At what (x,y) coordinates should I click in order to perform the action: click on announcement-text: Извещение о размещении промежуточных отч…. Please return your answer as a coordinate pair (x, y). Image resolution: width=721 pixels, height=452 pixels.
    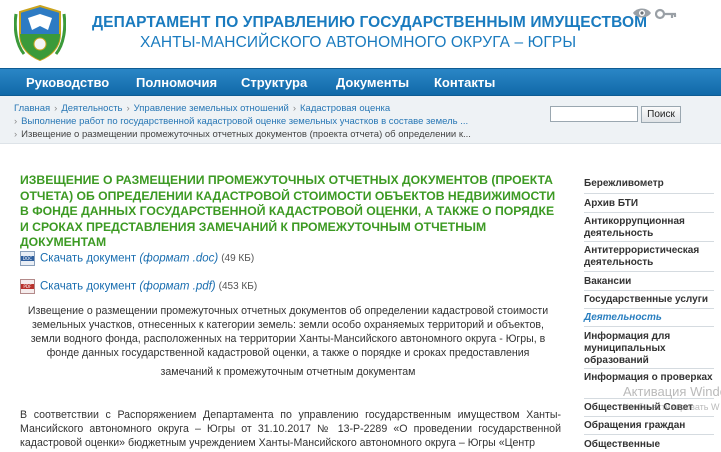
    Looking at the image, I should click on (288, 332).